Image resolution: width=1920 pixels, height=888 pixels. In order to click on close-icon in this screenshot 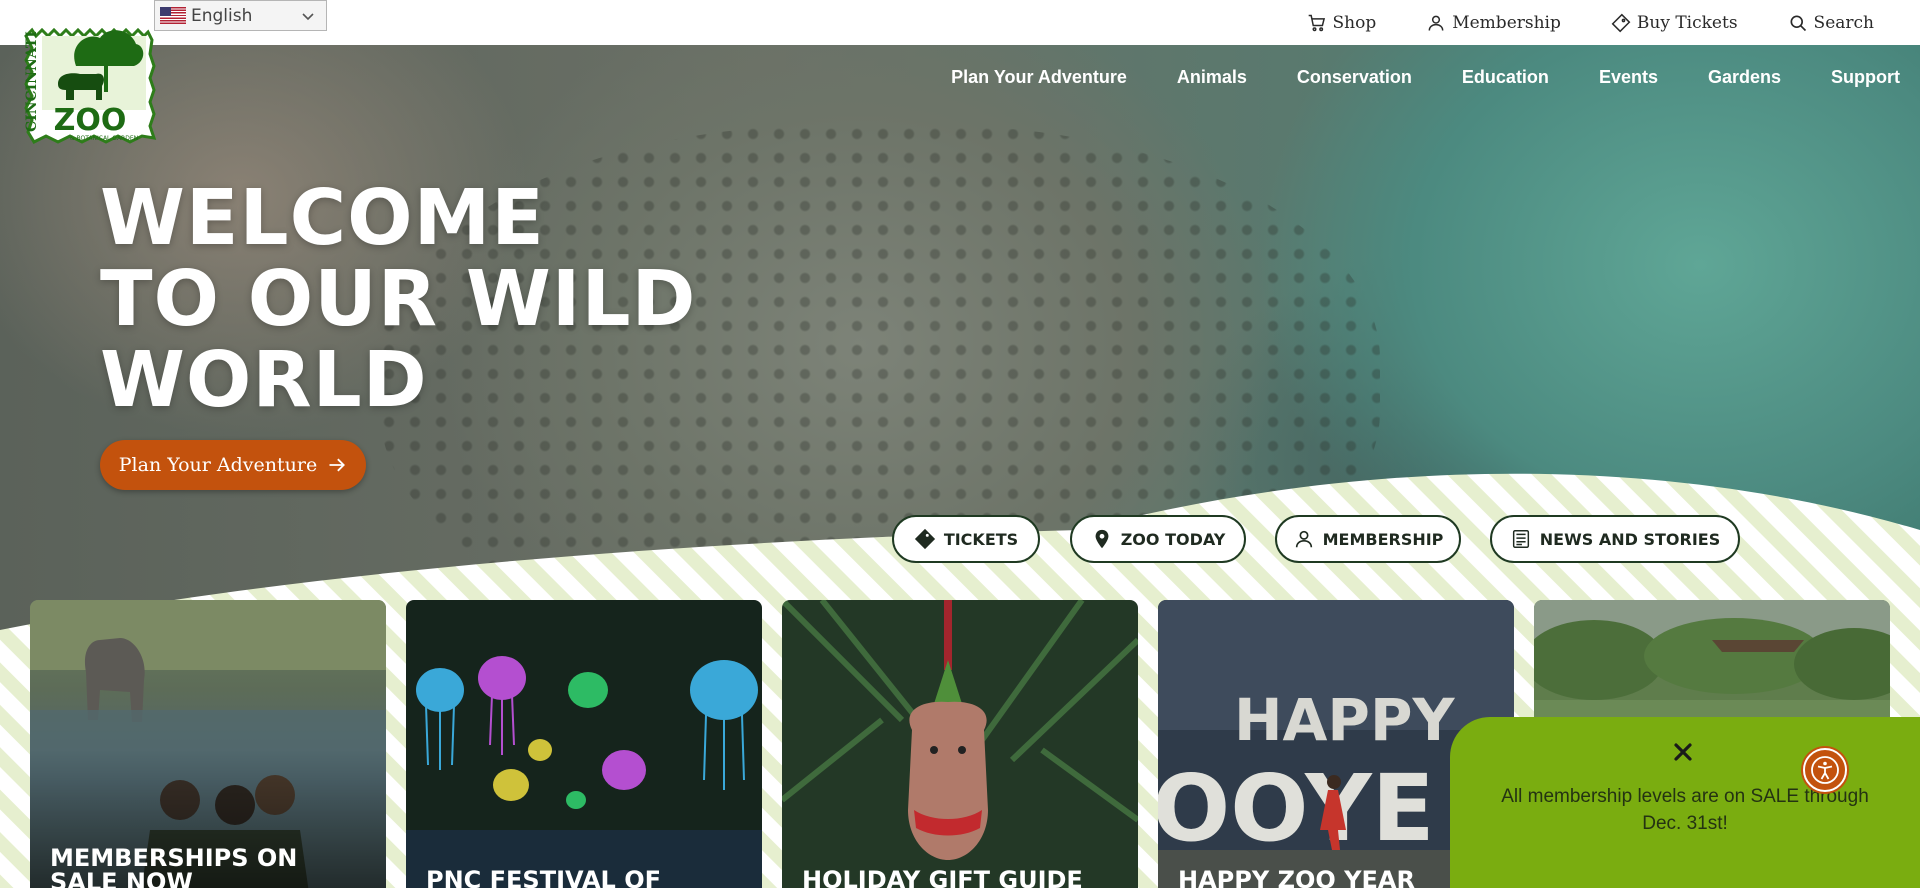, I will do `click(1683, 752)`.